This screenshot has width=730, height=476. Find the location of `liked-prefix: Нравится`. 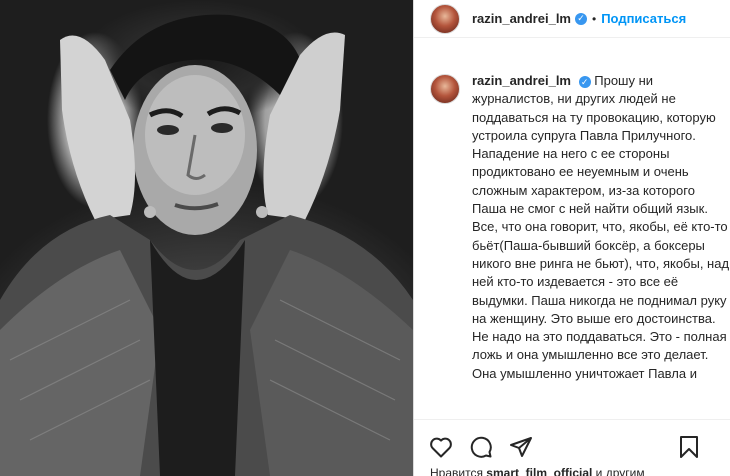

liked-prefix: Нравится is located at coordinates (458, 471).